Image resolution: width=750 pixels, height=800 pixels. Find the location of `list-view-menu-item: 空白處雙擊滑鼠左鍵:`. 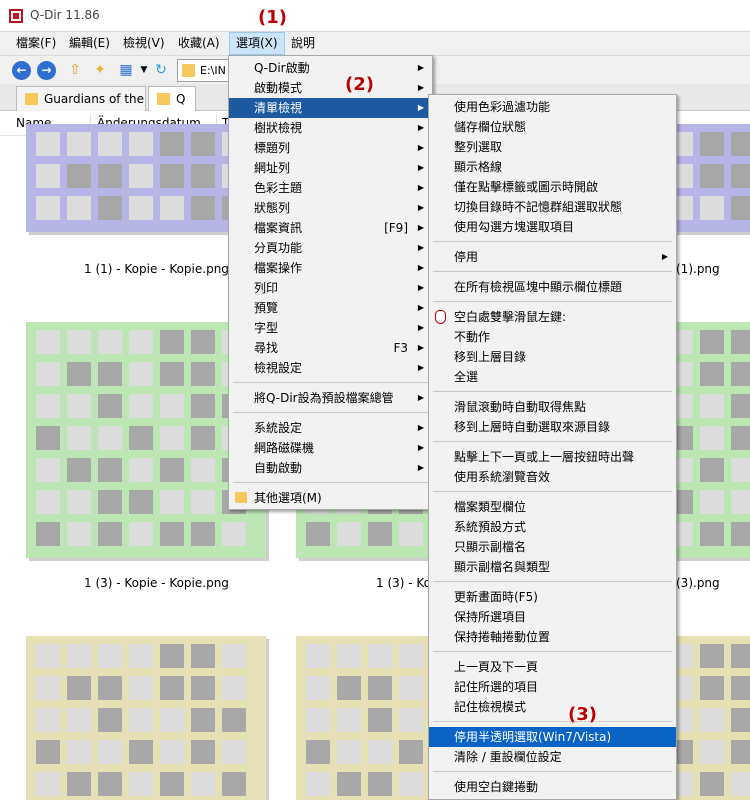

list-view-menu-item: 空白處雙擊滑鼠左鍵: is located at coordinates (552, 317).